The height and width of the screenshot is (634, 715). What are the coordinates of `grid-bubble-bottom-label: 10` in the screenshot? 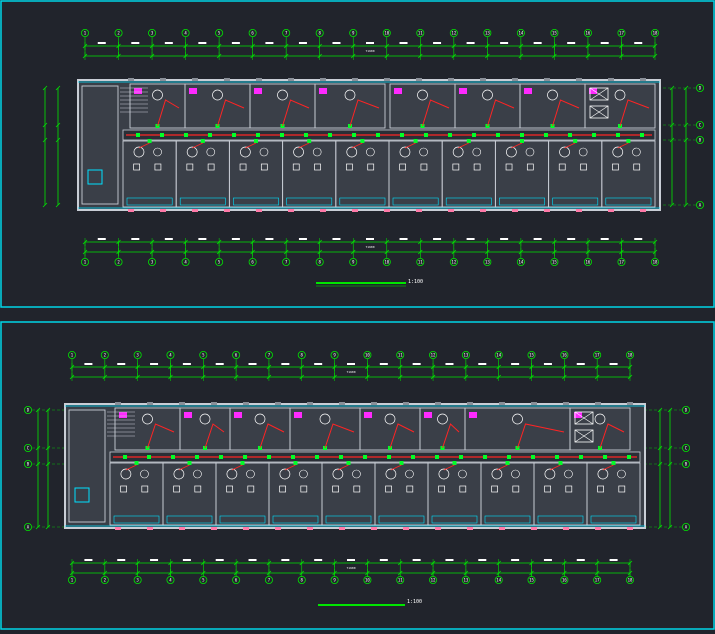 It's located at (367, 580).